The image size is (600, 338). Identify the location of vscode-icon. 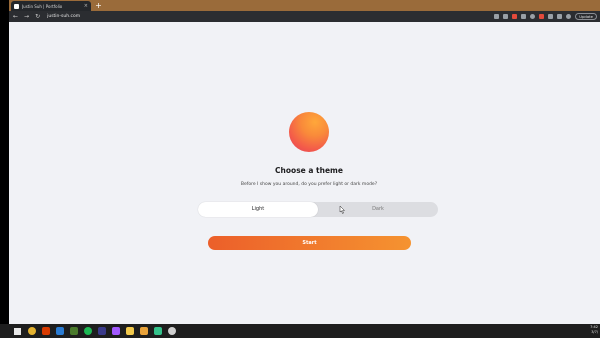
(60, 331).